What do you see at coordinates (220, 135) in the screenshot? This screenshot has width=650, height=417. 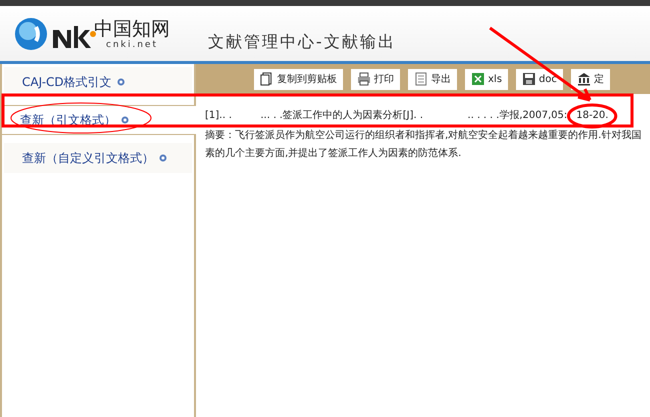 I see `abstract-label: 摘要：` at bounding box center [220, 135].